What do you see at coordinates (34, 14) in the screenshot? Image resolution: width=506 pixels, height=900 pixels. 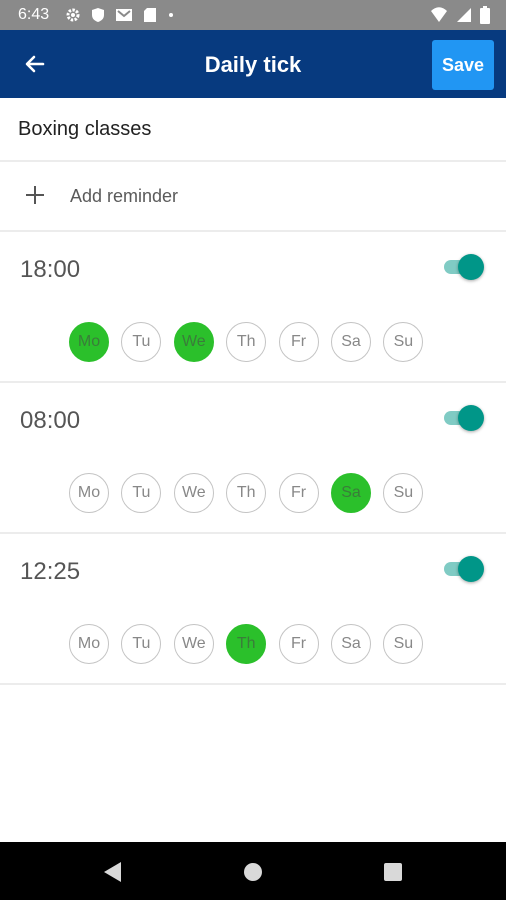 I see `status-time: 6:43` at bounding box center [34, 14].